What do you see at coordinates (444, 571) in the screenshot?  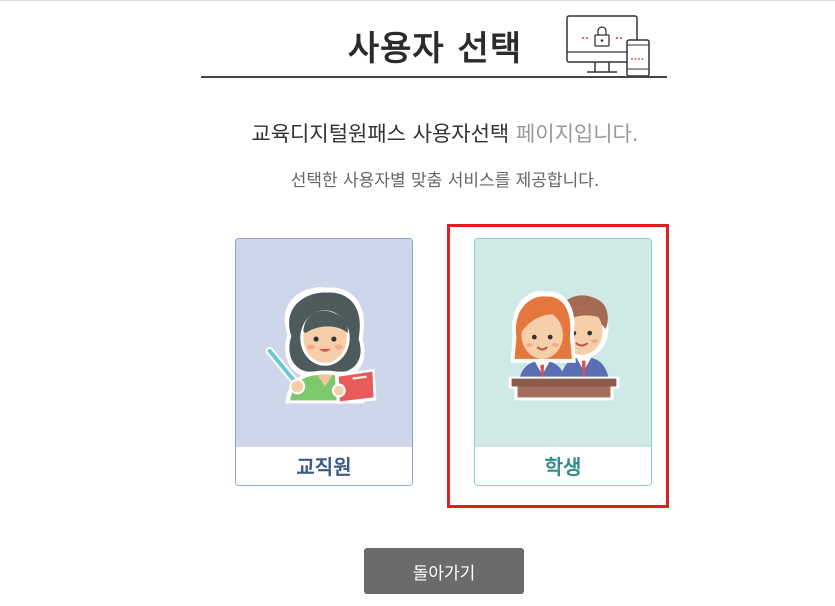 I see `back-button: 돌아가기` at bounding box center [444, 571].